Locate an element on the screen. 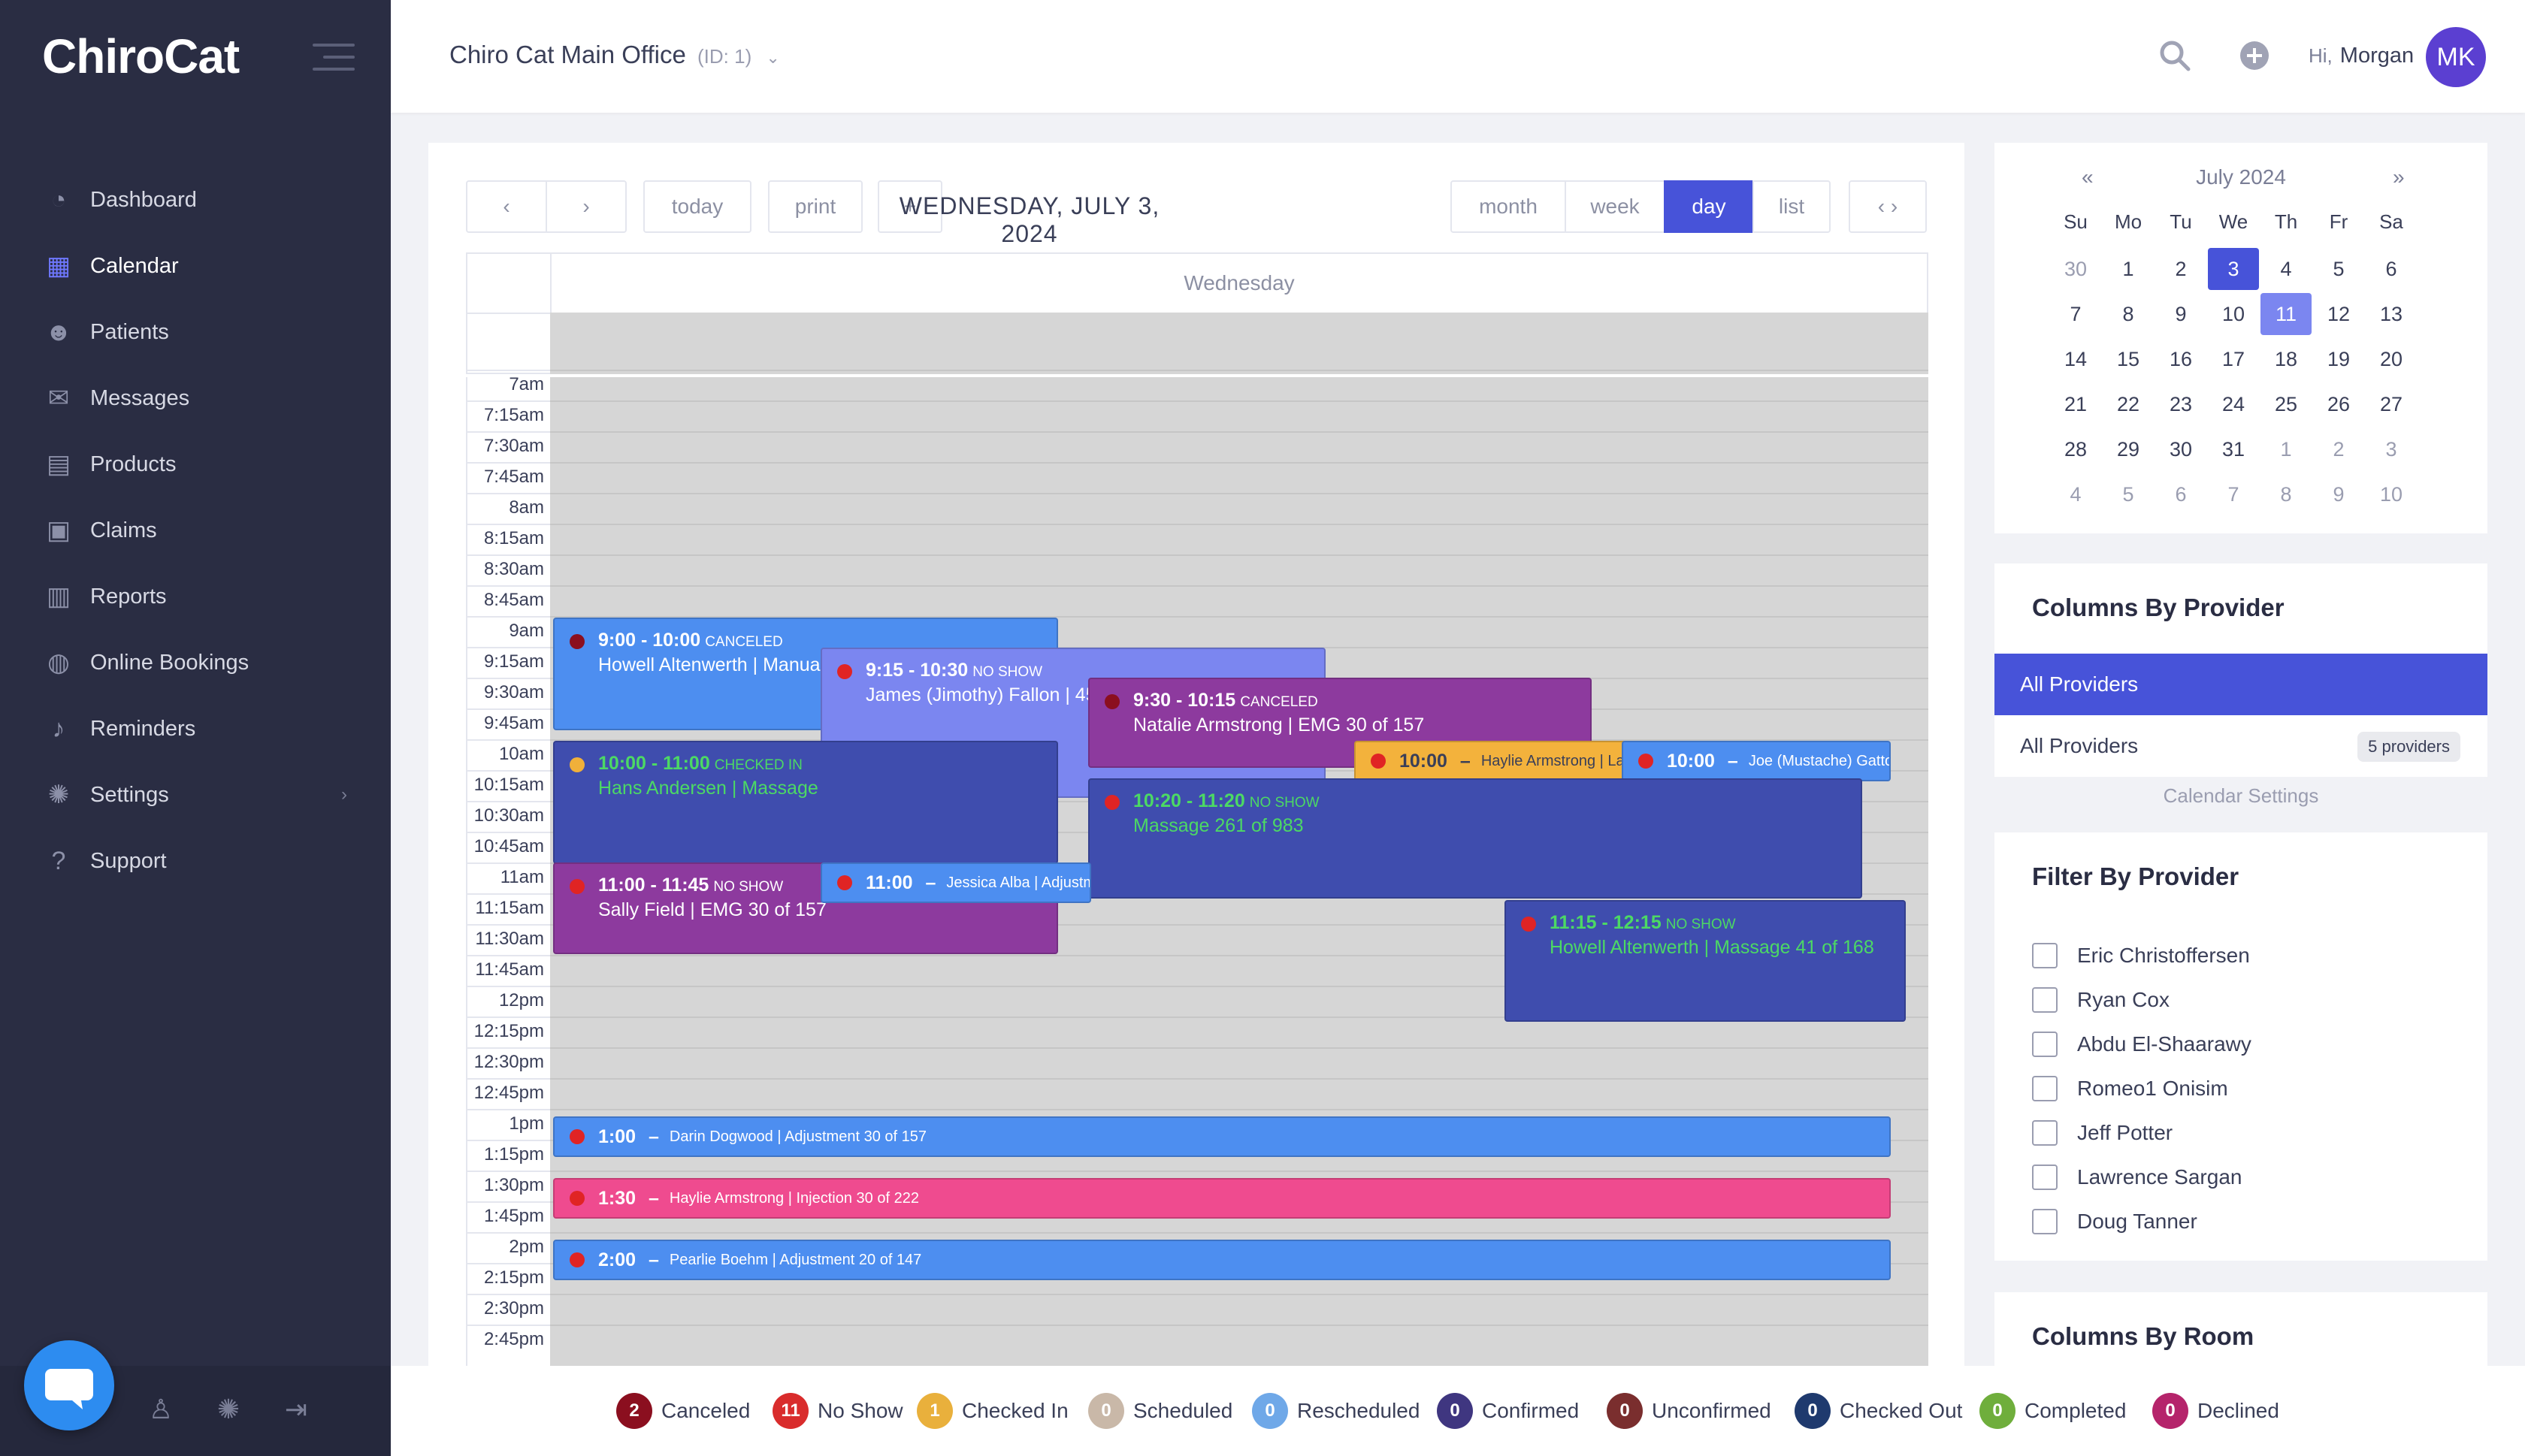 This screenshot has height=1456, width=2525. mini-calendar-day: 26 is located at coordinates (2338, 404).